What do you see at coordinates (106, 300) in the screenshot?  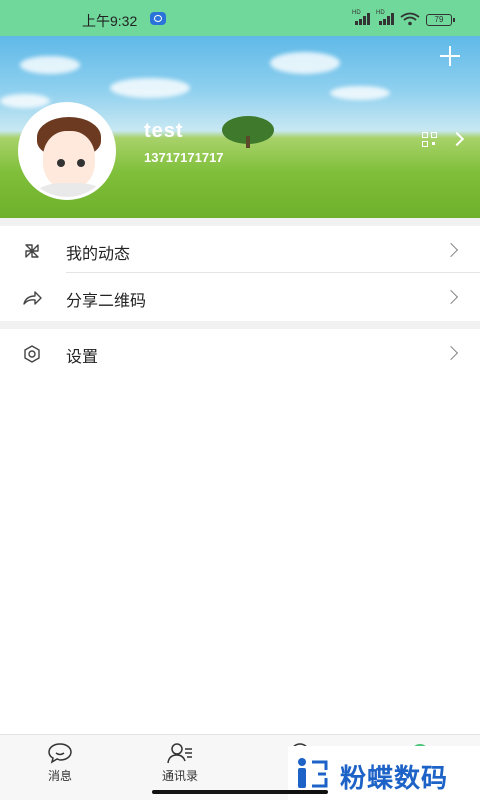 I see `menu-item-label: 分享二维码` at bounding box center [106, 300].